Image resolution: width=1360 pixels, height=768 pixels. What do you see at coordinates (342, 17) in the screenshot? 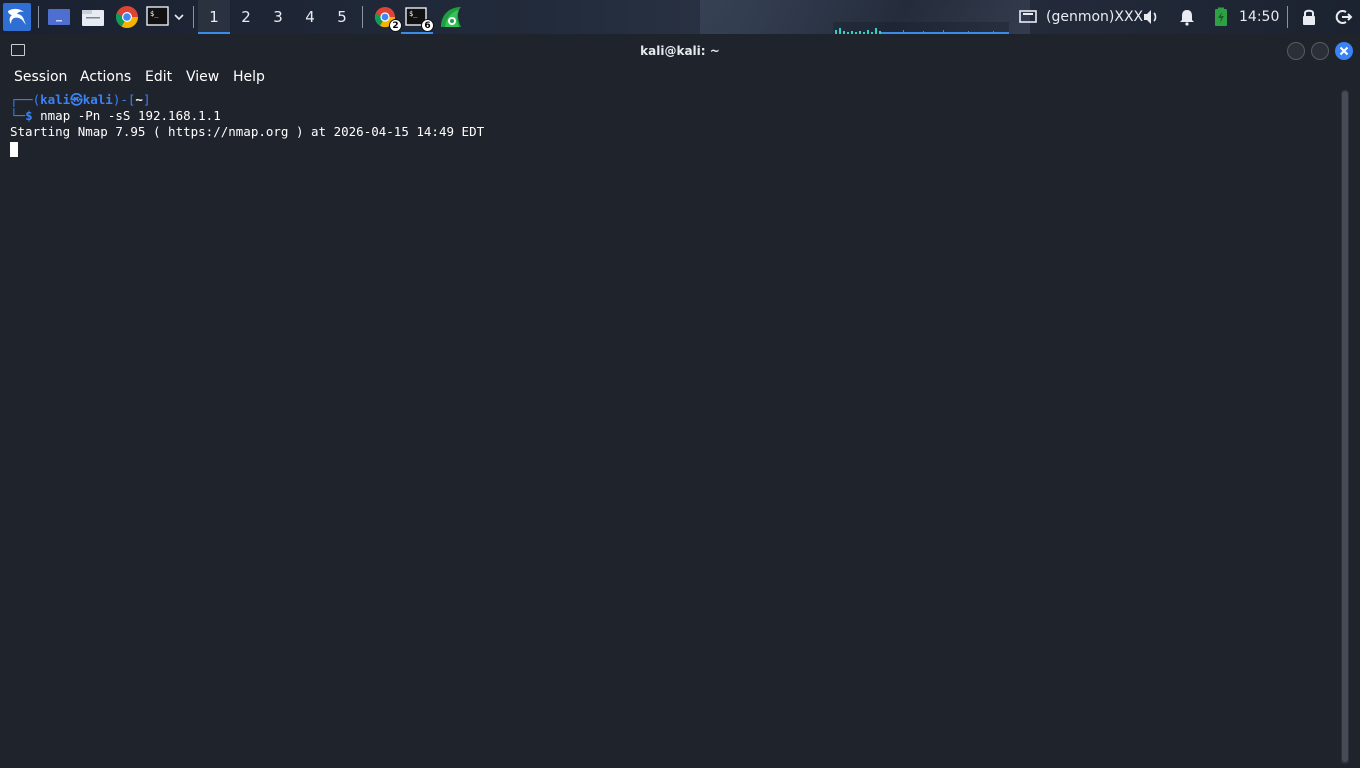
I see `workspace-5: 5` at bounding box center [342, 17].